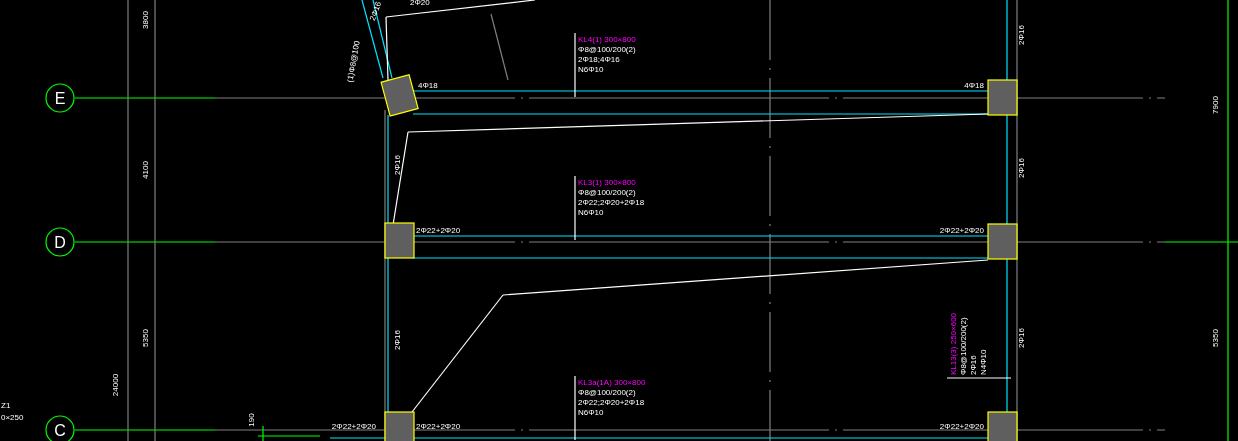 This screenshot has width=1238, height=441. Describe the element at coordinates (599, 59) in the screenshot. I see `beam-spec: 2Φ18;4Φ16` at that location.